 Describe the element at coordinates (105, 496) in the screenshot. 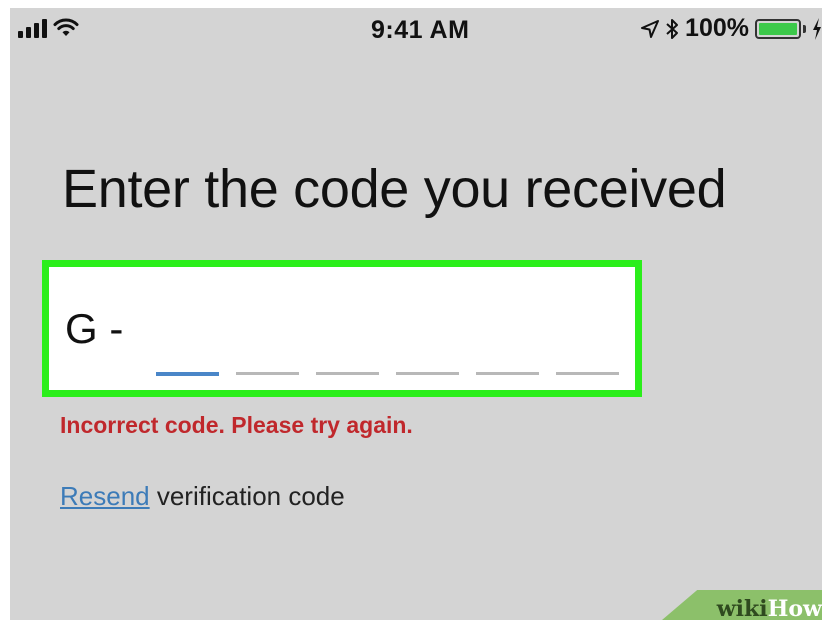

I see `resend-link: Resend` at that location.